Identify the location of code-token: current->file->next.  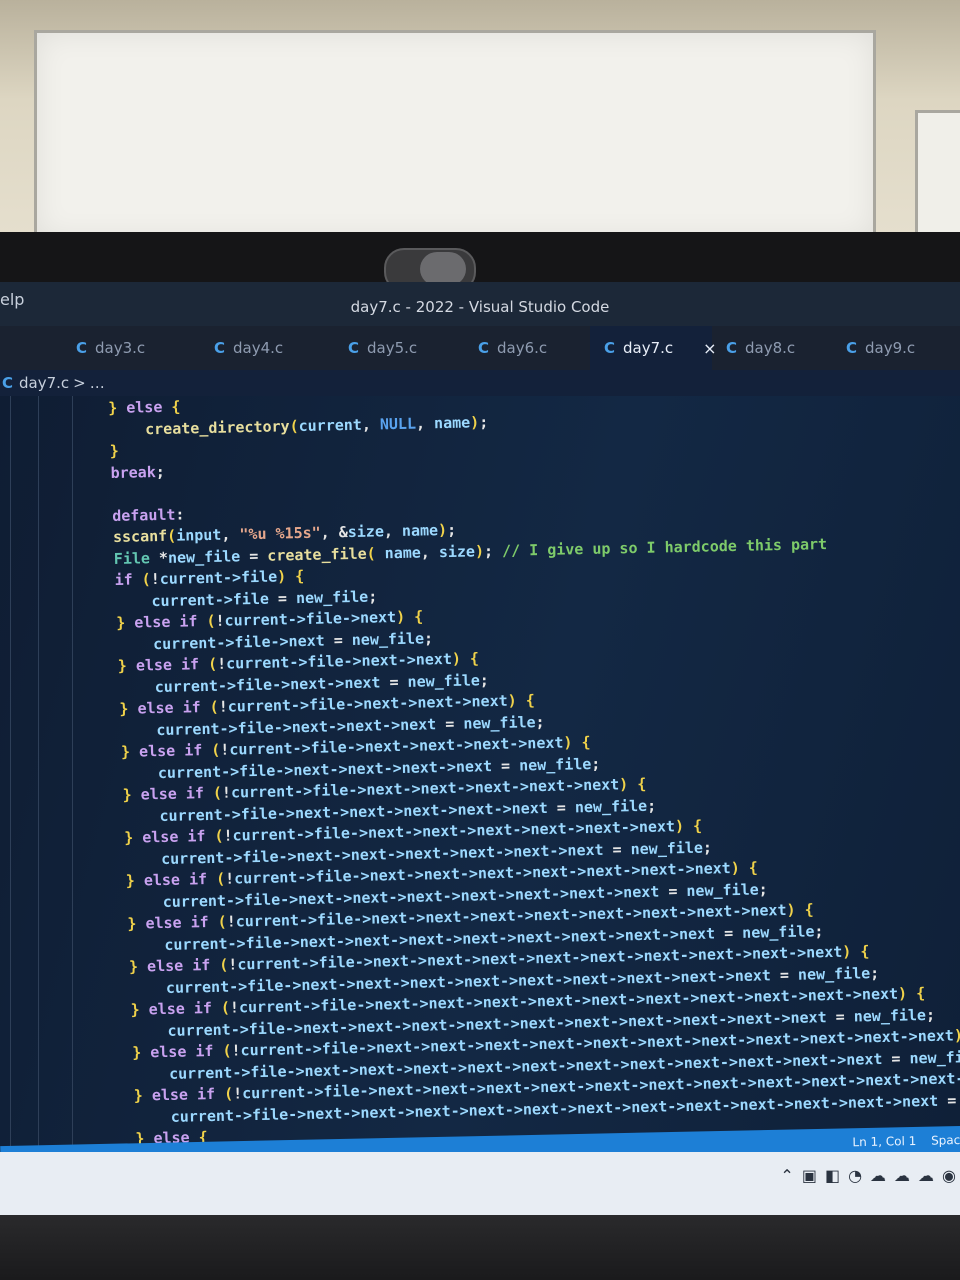
(238, 642).